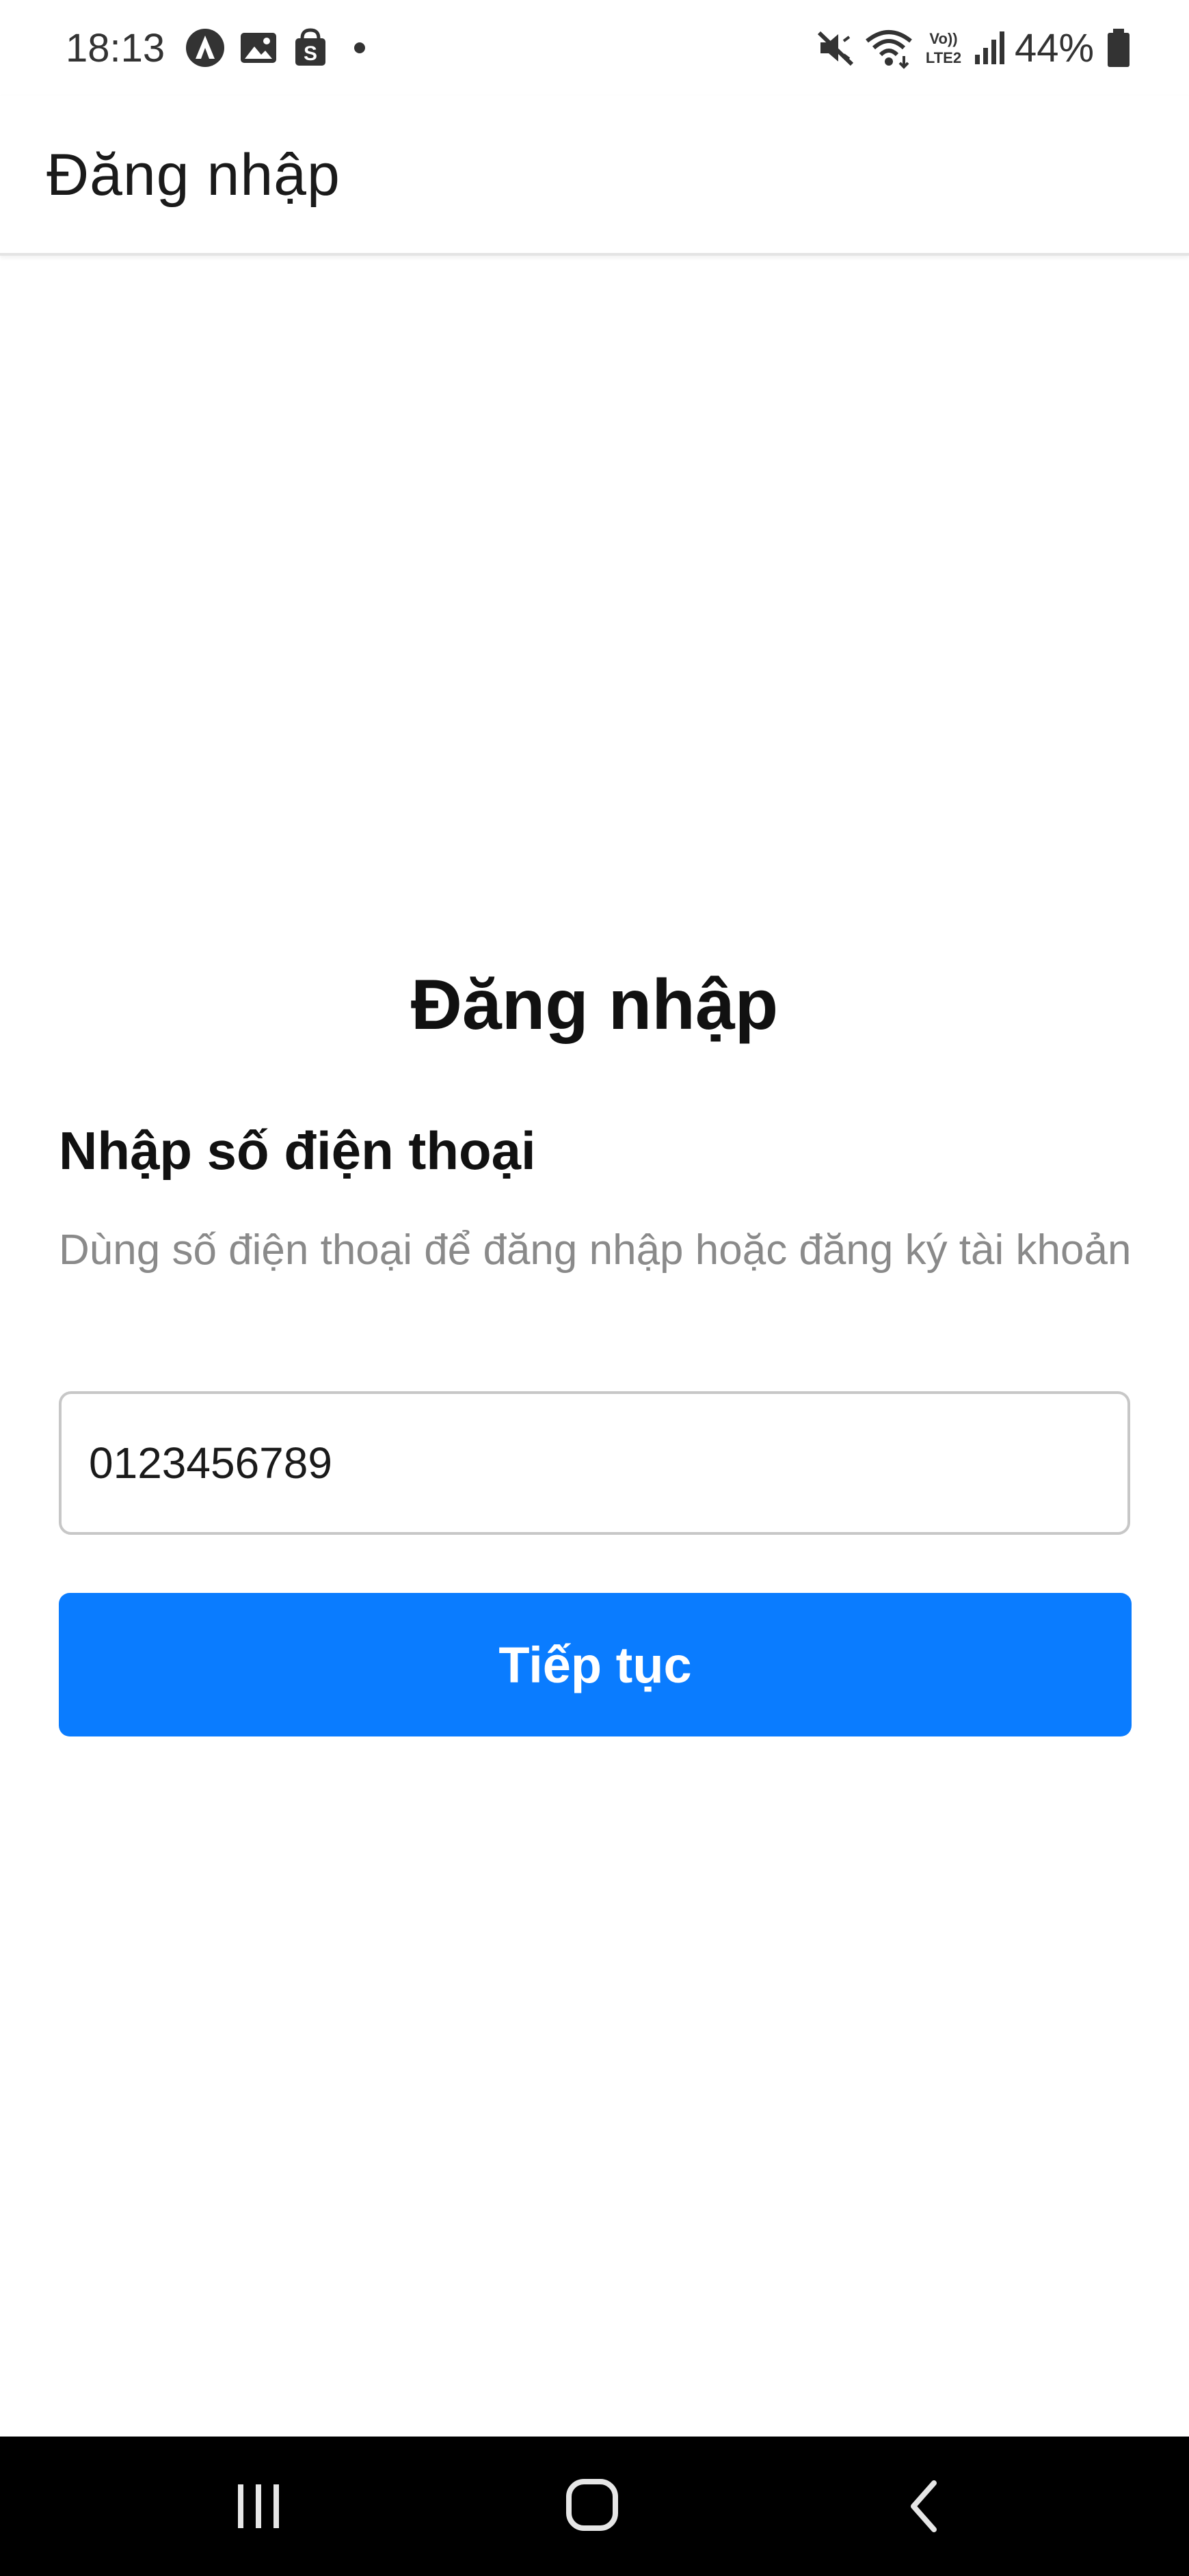 The image size is (1189, 2576). What do you see at coordinates (595, 1664) in the screenshot?
I see `continue-button: Tiếp tục` at bounding box center [595, 1664].